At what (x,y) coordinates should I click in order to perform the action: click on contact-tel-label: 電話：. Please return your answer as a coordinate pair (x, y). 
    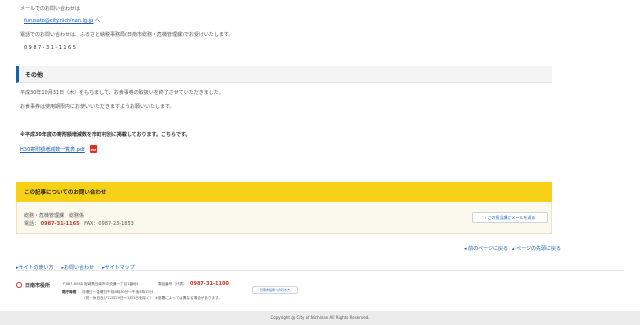
    Looking at the image, I should click on (32, 224).